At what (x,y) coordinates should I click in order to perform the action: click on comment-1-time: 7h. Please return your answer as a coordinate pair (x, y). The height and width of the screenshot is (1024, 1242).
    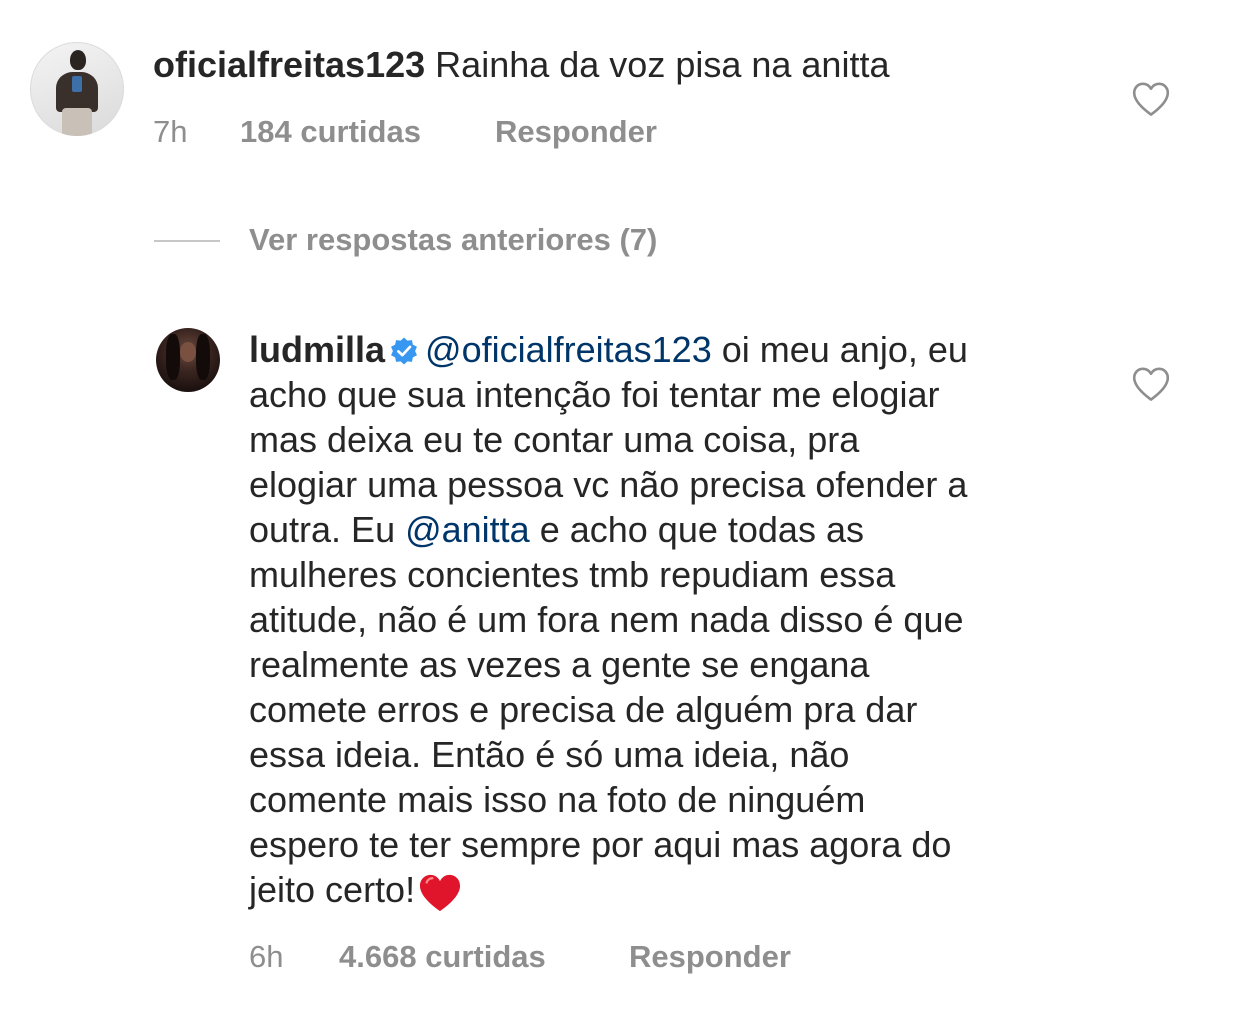
    Looking at the image, I should click on (170, 131).